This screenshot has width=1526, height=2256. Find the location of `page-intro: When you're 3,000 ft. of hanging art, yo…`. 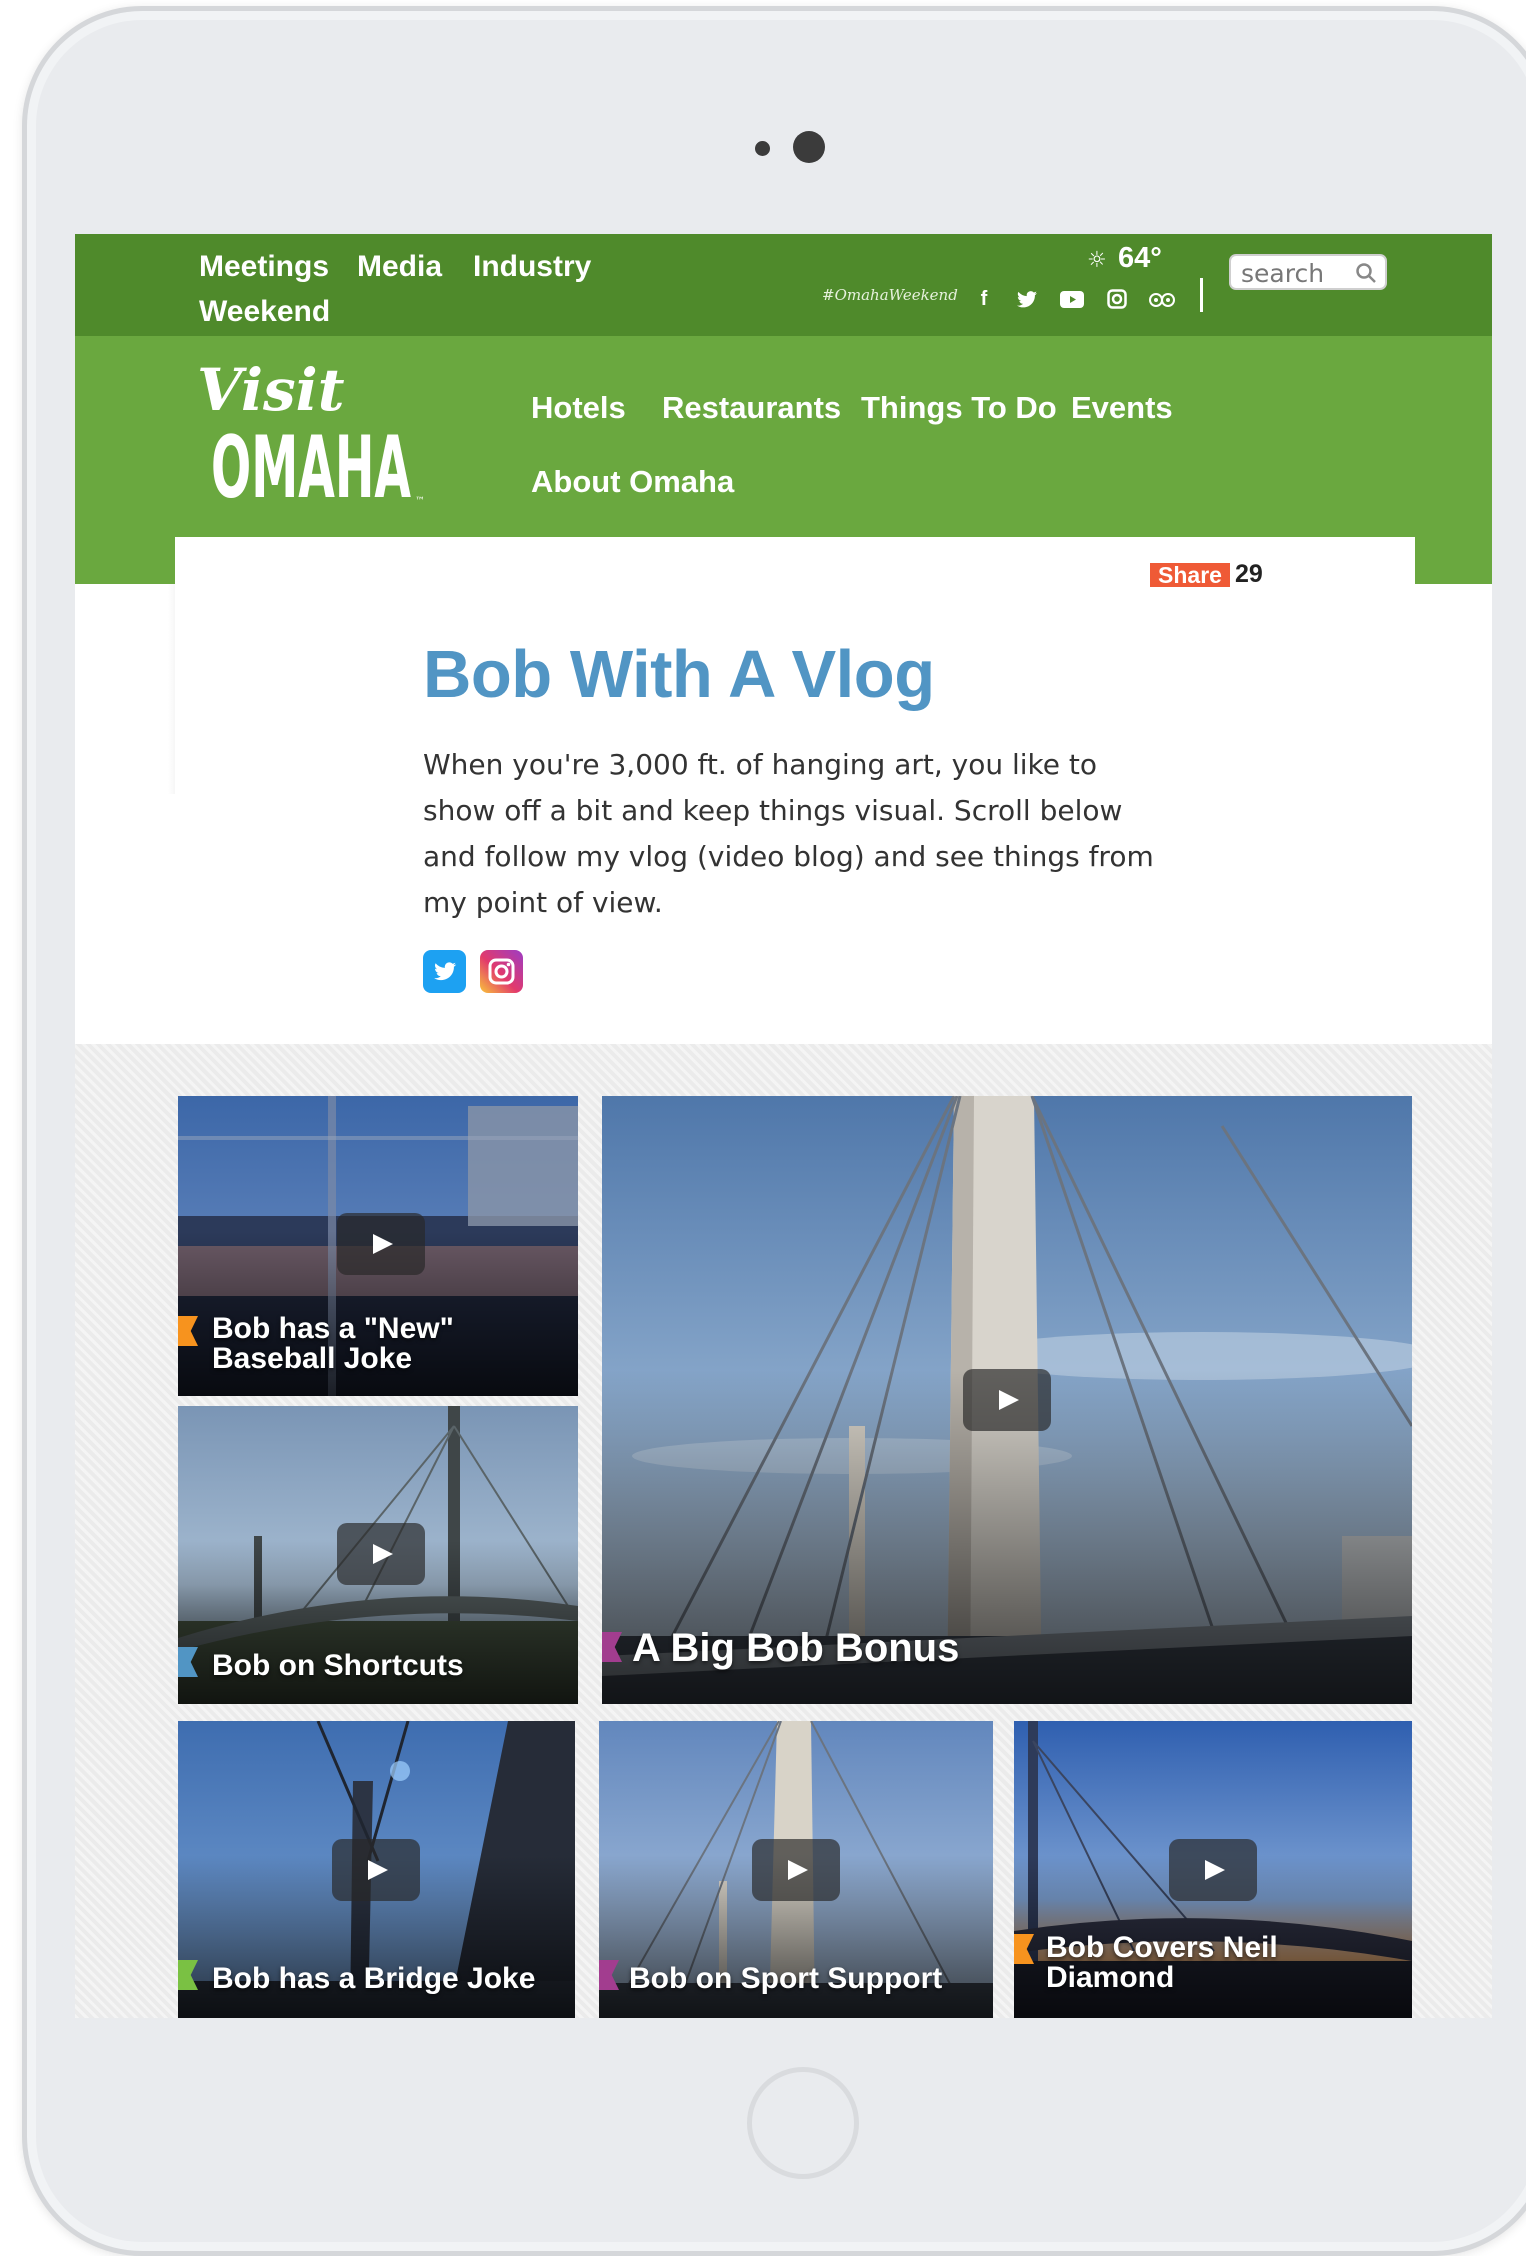

page-intro: When you're 3,000 ft. of hanging art, yo… is located at coordinates (788, 833).